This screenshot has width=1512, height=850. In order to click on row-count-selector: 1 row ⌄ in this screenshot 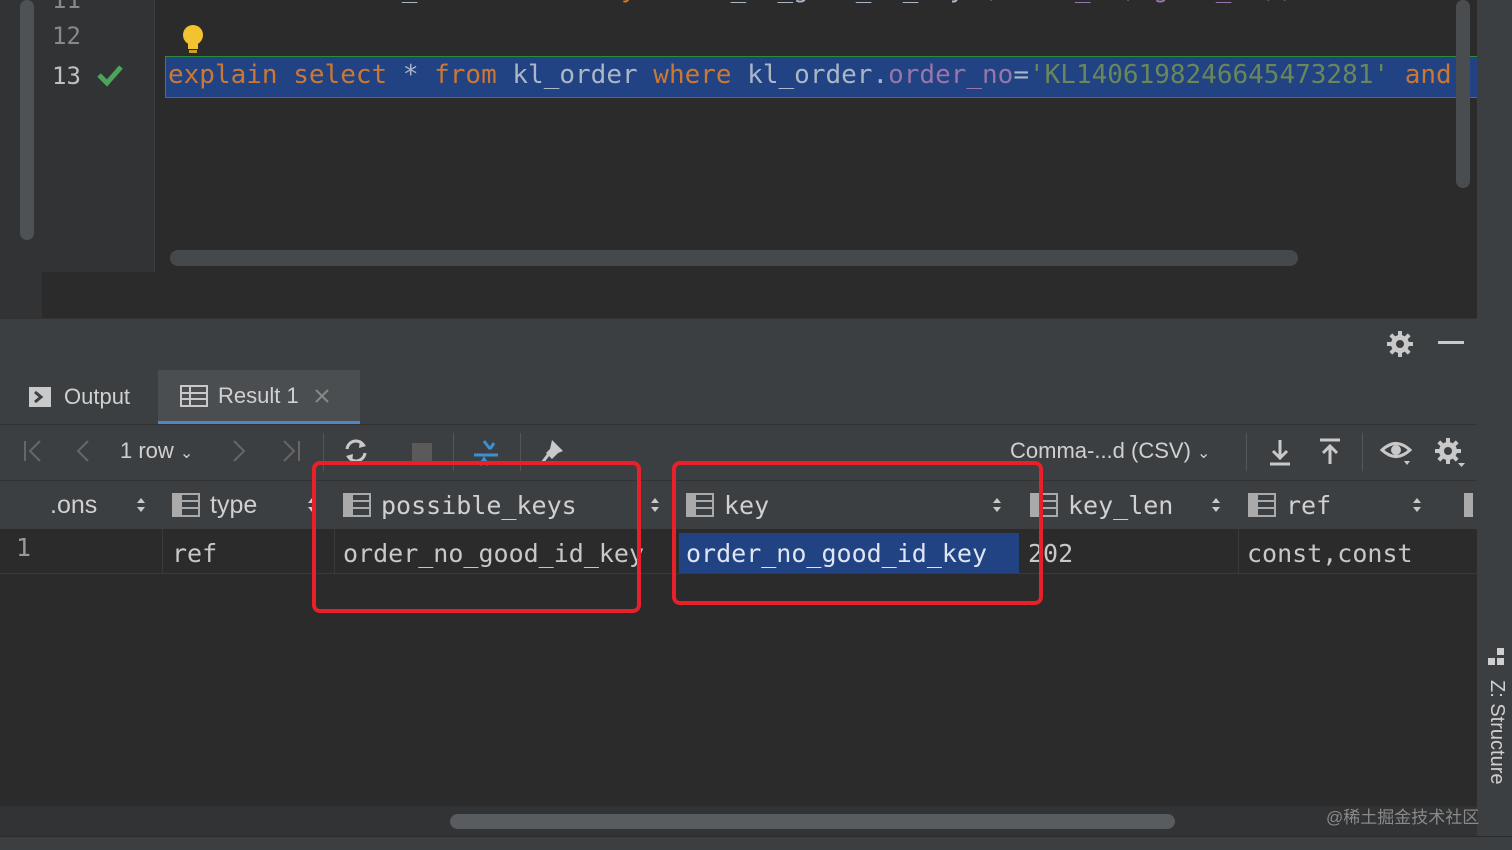, I will do `click(156, 451)`.